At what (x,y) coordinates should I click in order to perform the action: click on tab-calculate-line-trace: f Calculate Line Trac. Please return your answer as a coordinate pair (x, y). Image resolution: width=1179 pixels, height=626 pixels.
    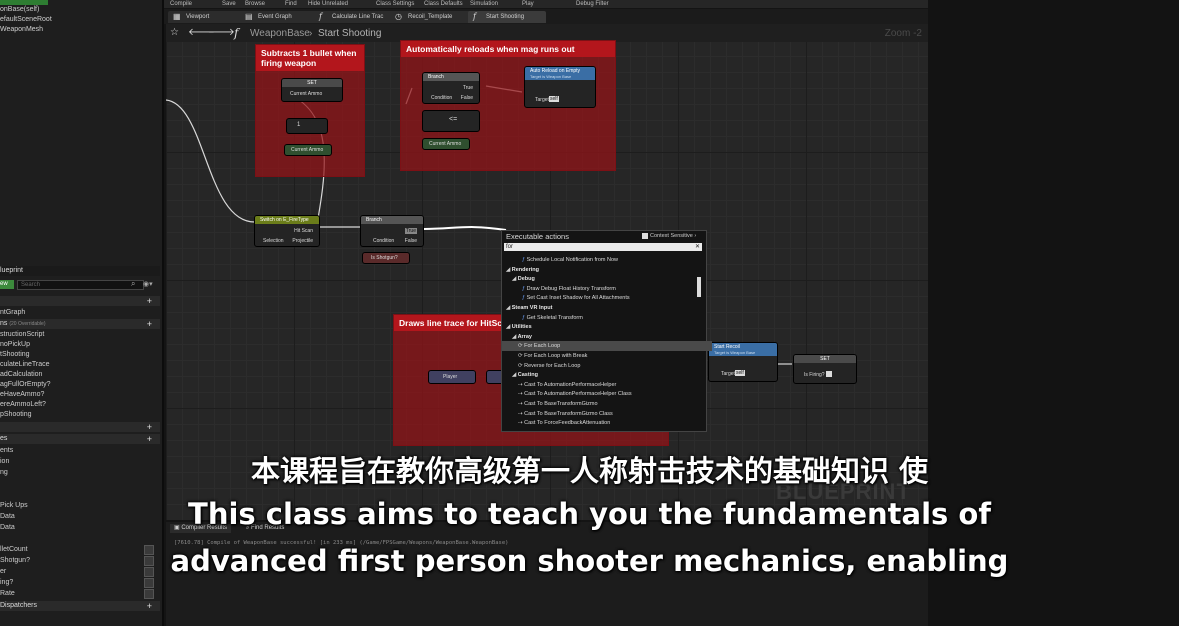
    Looking at the image, I should click on (358, 17).